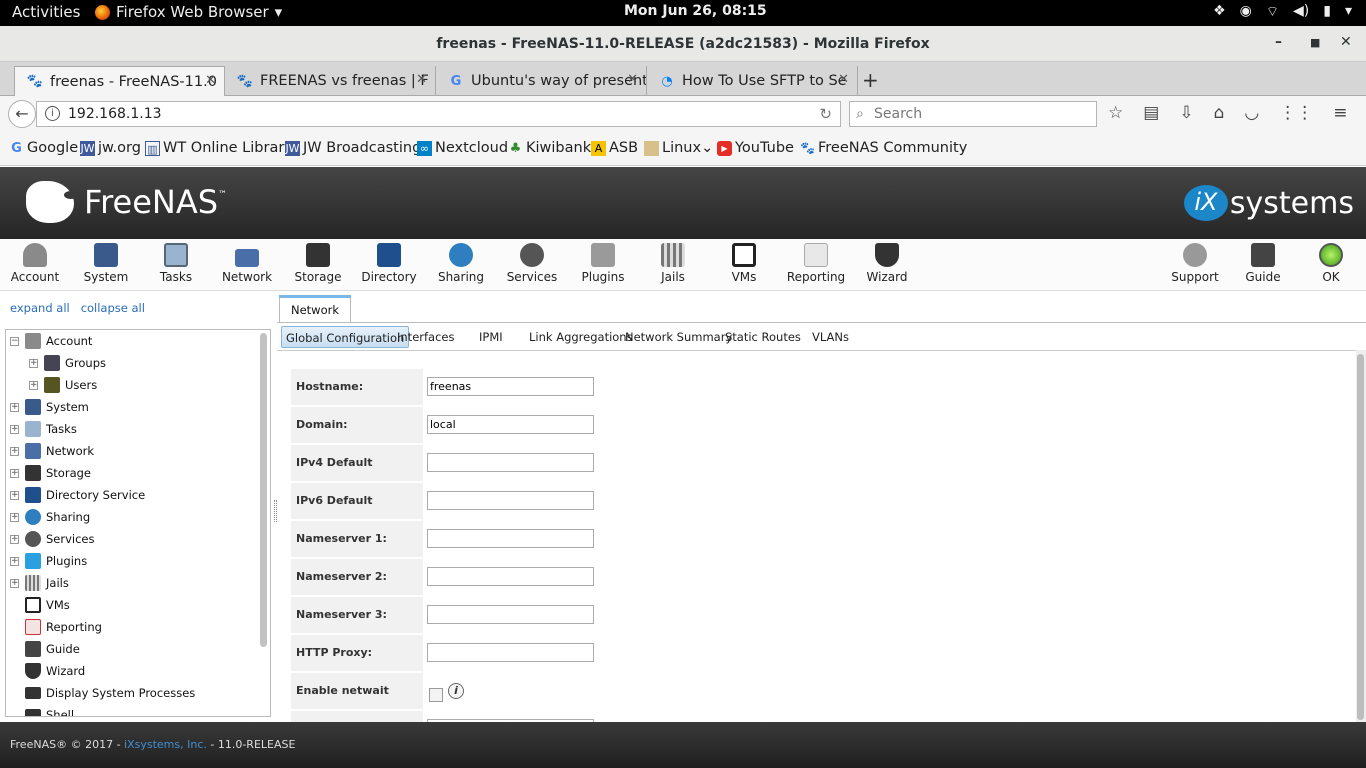 Image resolution: width=1366 pixels, height=768 pixels. I want to click on toolbar-ok-status: OK, so click(1331, 263).